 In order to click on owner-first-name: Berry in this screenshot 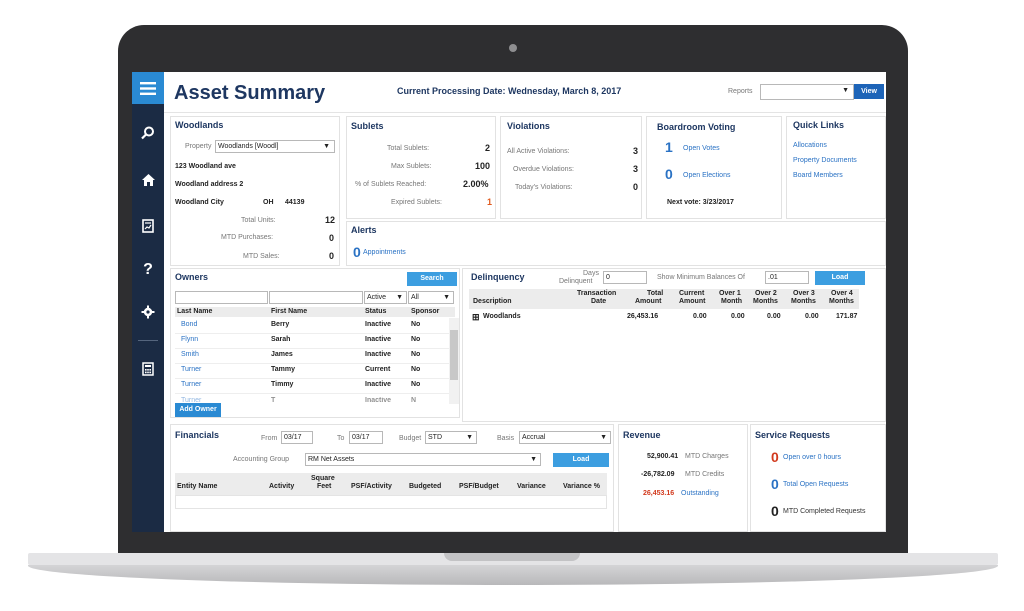, I will do `click(280, 324)`.